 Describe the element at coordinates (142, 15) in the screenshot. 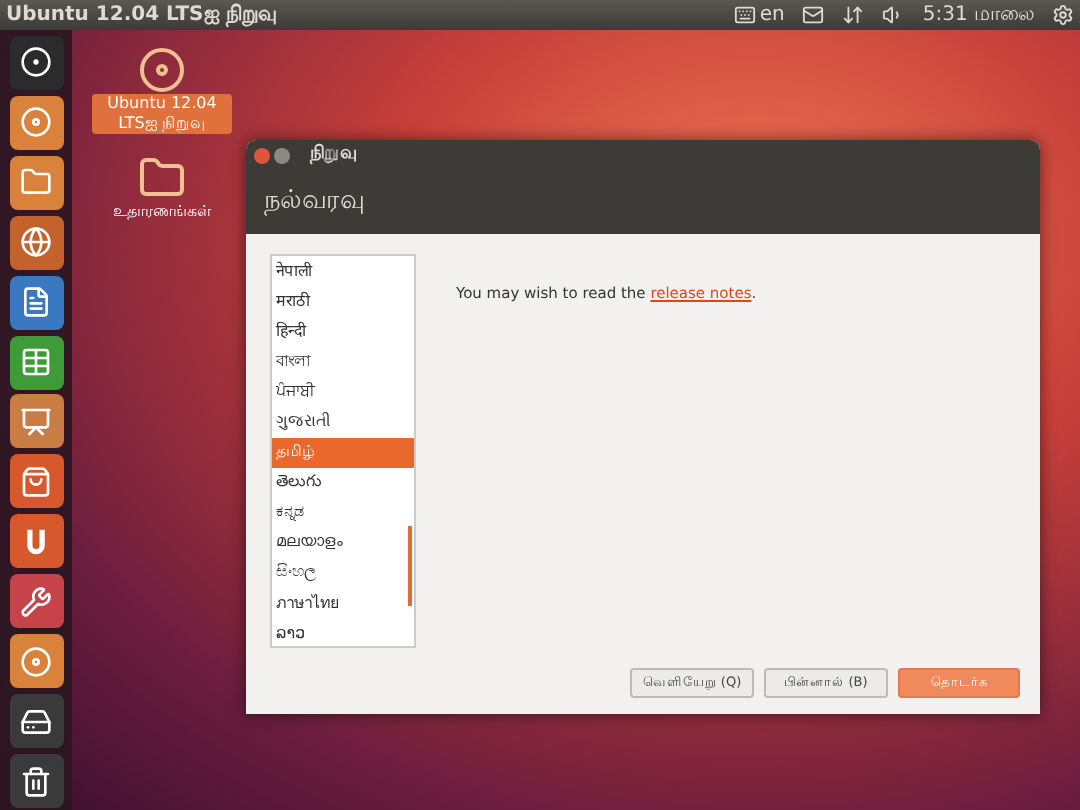

I see `panel-title: Ubuntu 12.04 LTSஐ நிறுவு` at that location.